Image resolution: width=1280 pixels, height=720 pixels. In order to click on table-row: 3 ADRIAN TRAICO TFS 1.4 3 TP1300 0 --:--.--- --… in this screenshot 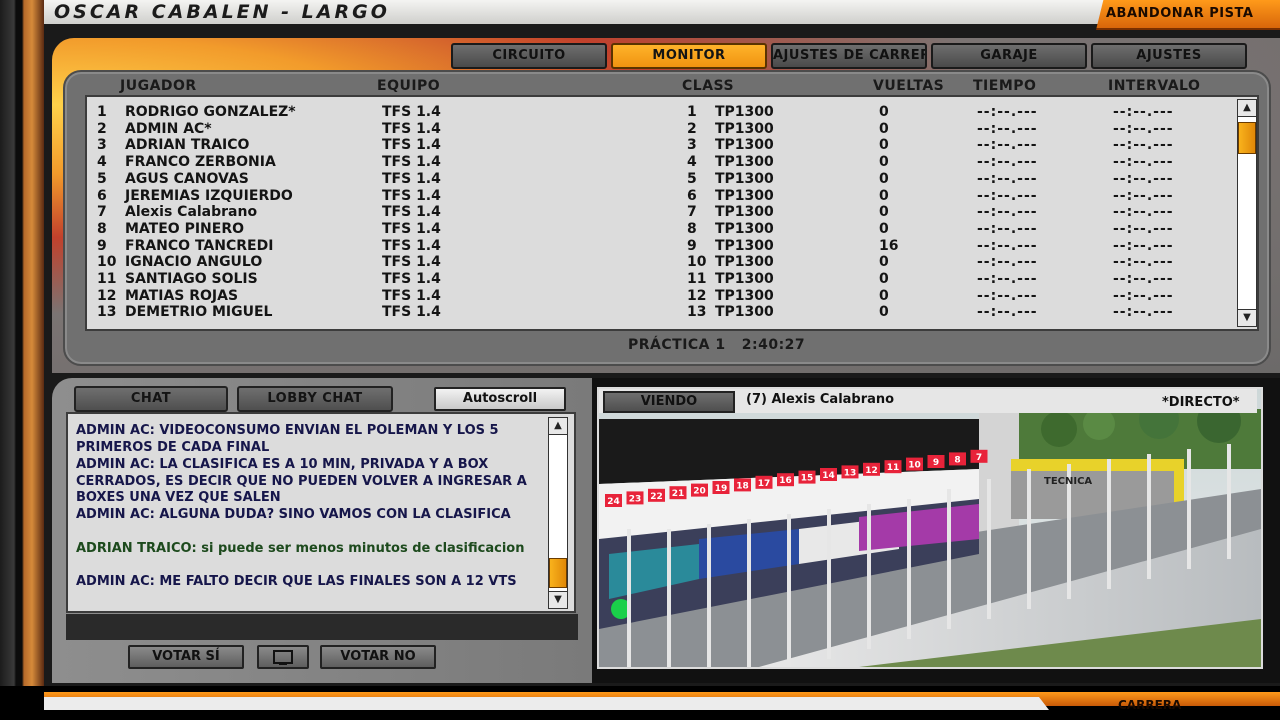, I will do `click(657, 145)`.